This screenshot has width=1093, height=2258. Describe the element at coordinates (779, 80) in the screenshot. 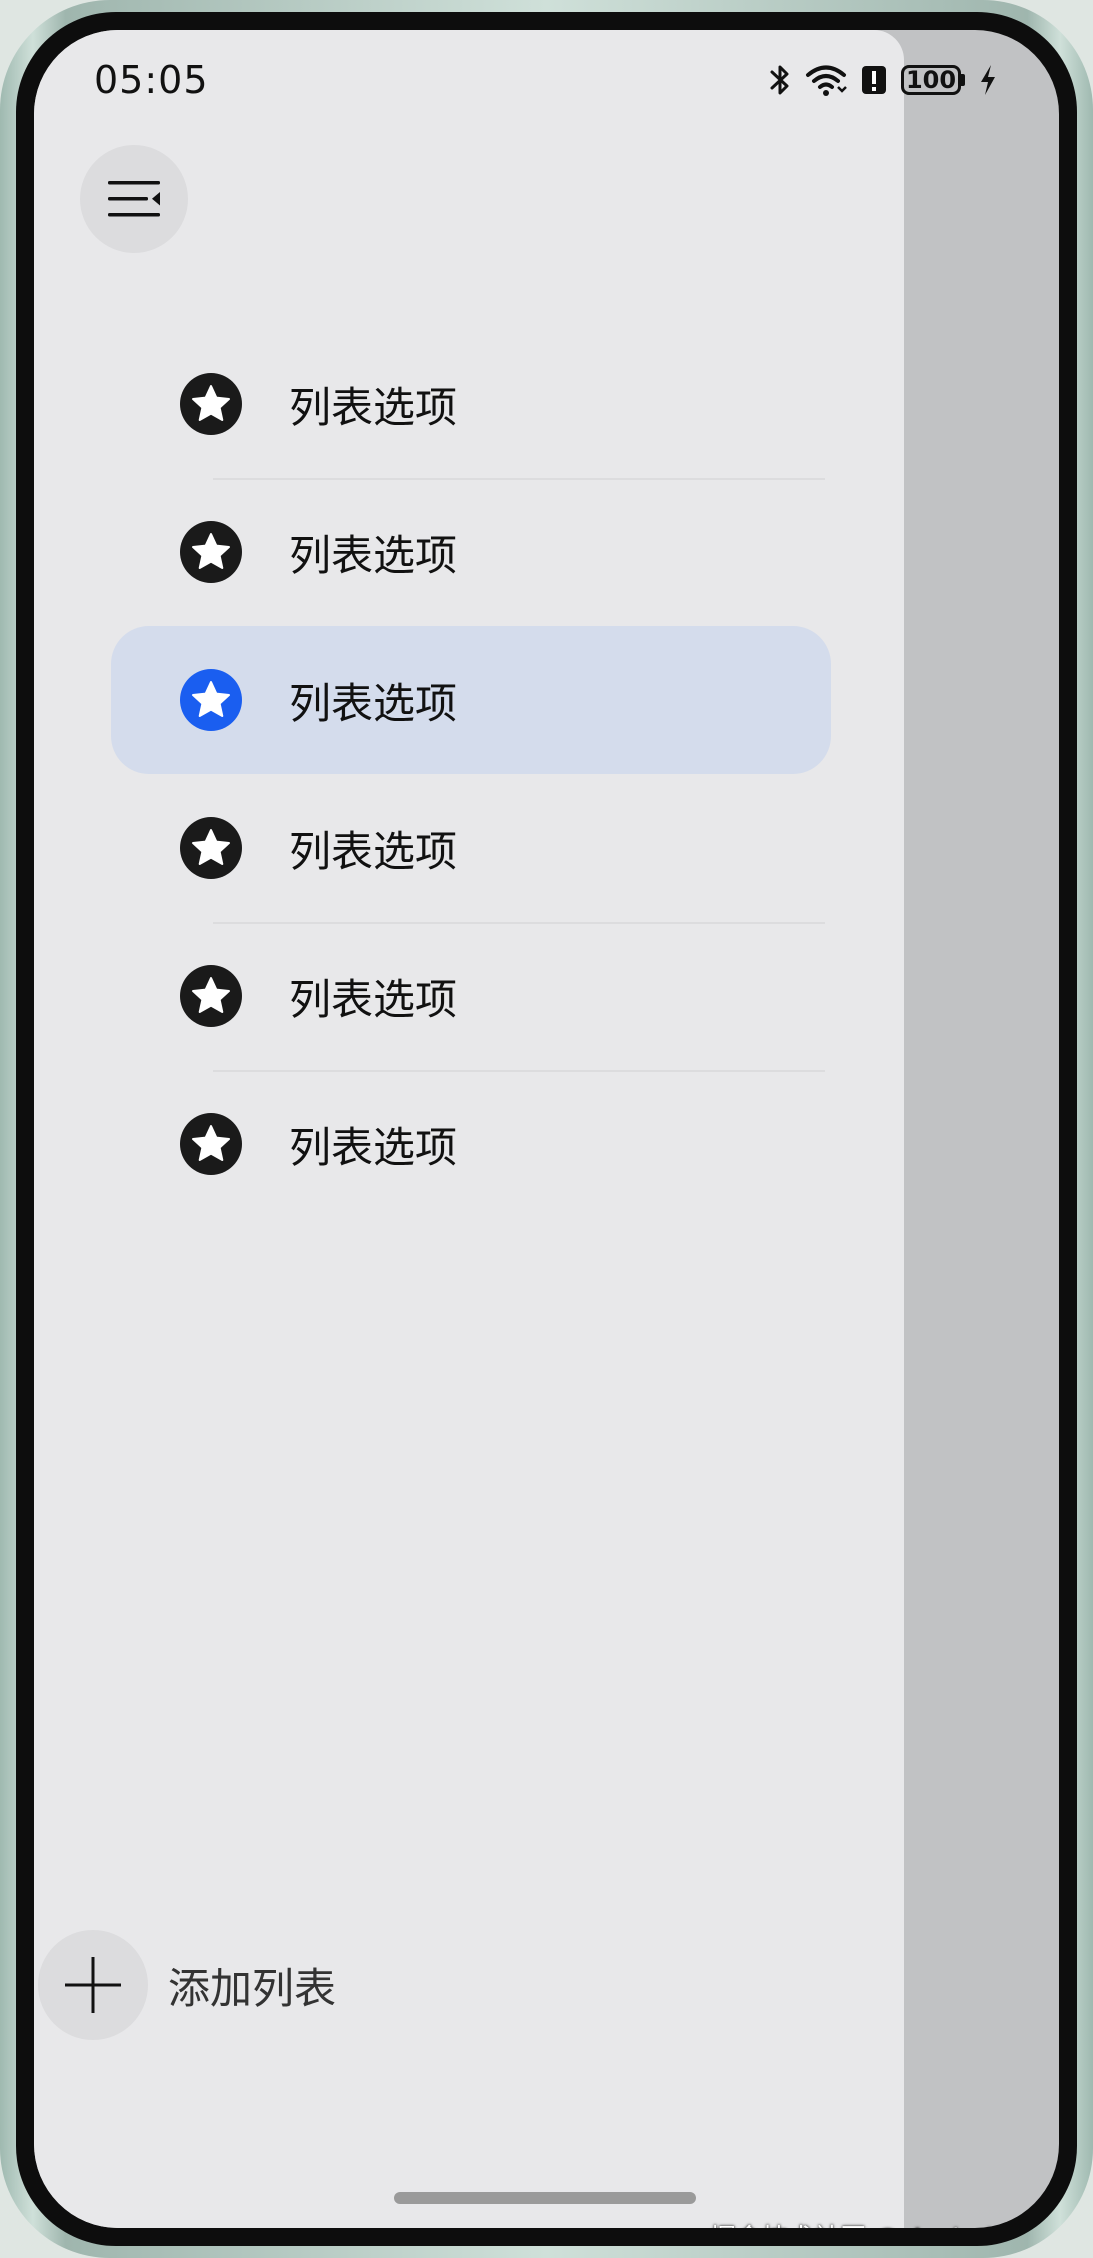

I see `bluetooth-icon` at that location.